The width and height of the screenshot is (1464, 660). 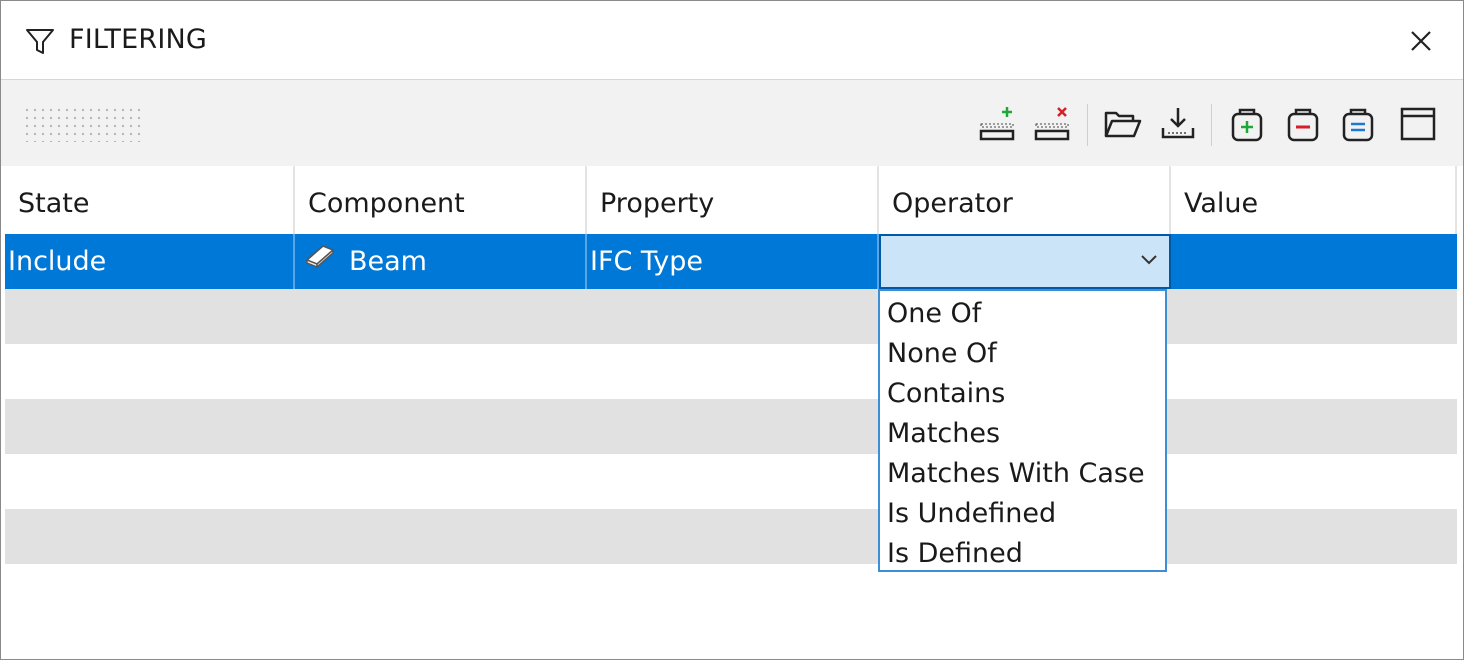 What do you see at coordinates (943, 434) in the screenshot?
I see `dropdown-option-matches: Matches` at bounding box center [943, 434].